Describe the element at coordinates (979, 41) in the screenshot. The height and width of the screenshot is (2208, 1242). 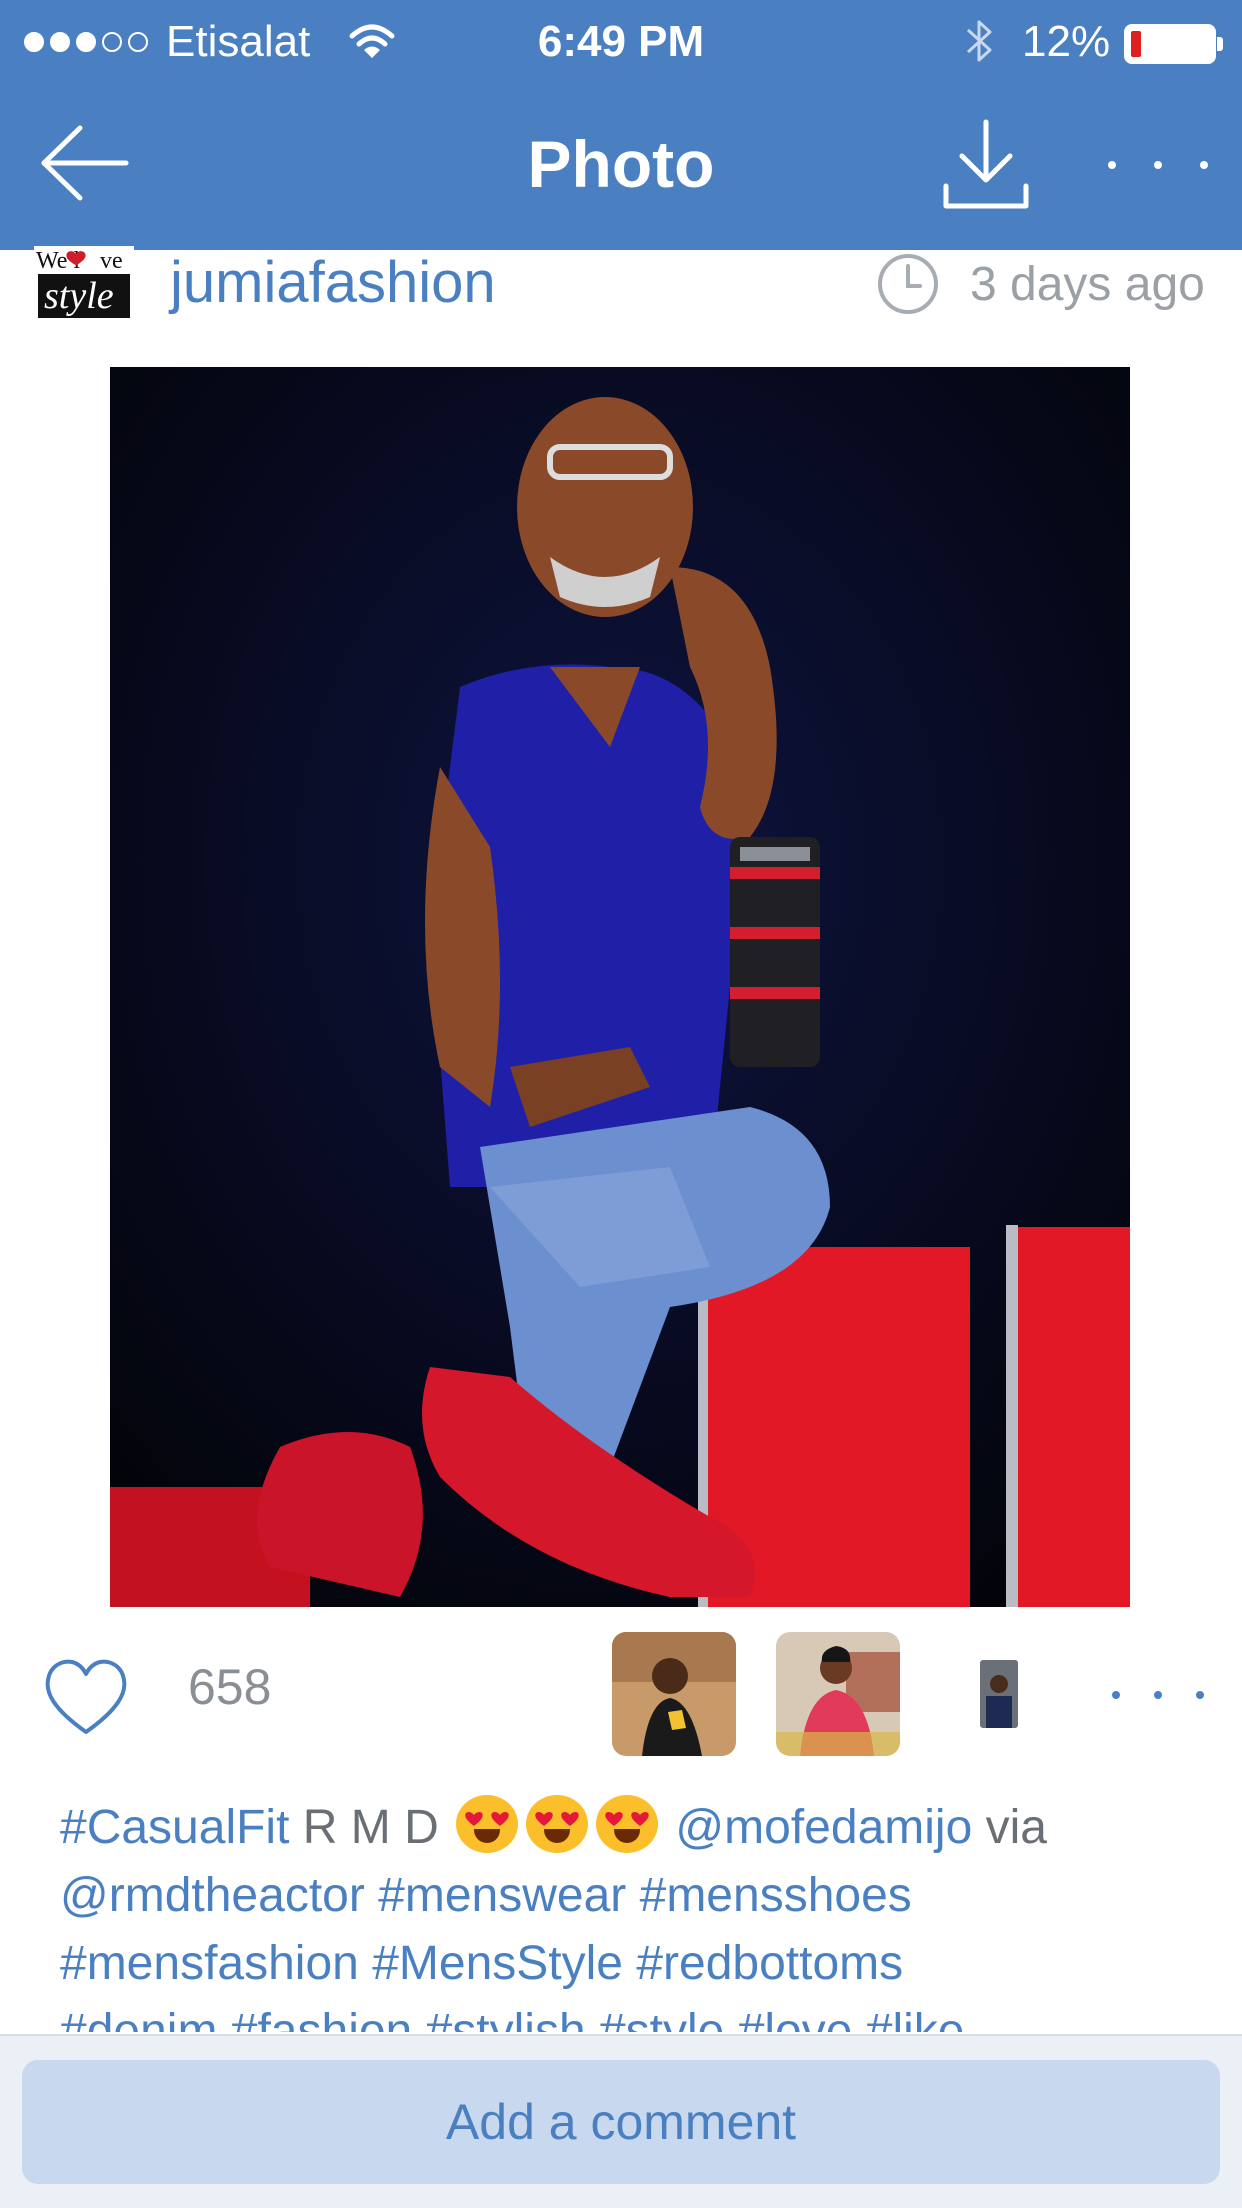
I see `bluetooth-icon` at that location.